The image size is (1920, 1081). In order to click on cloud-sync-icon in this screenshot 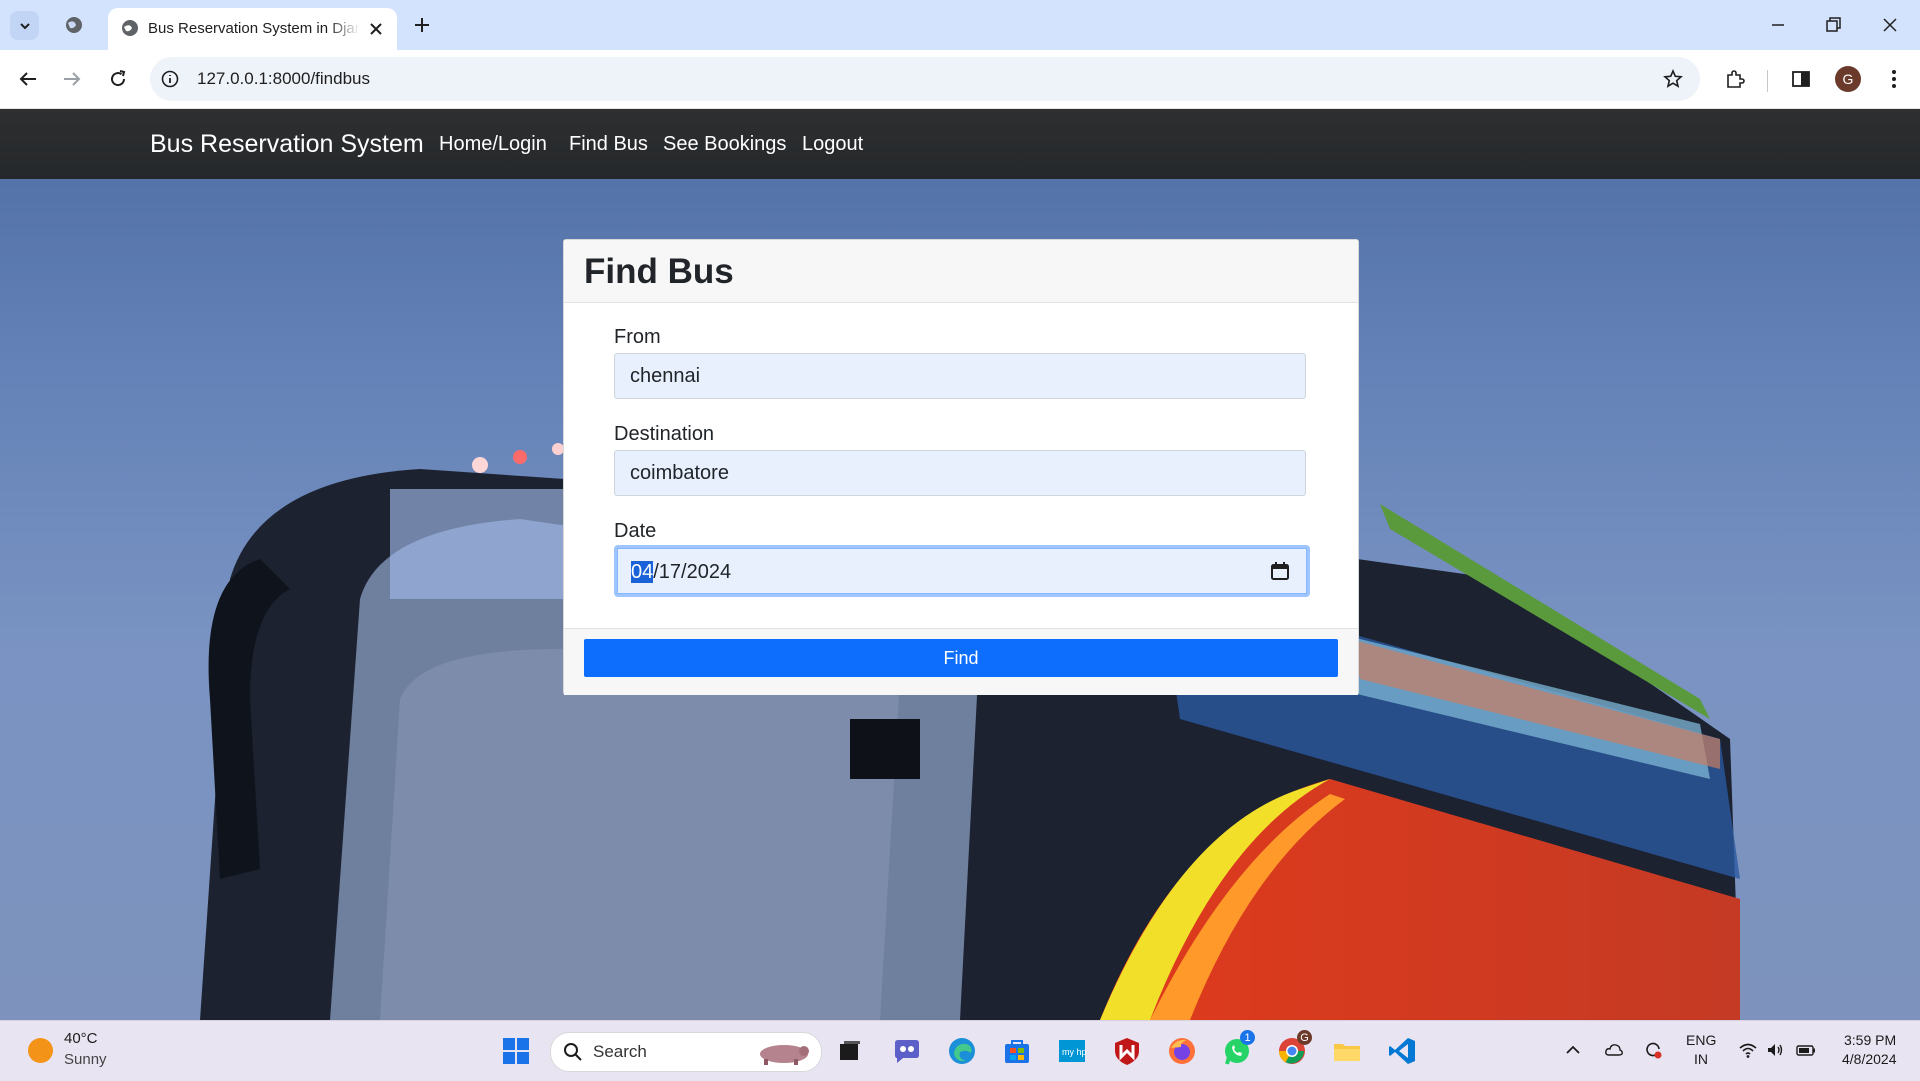, I will do `click(1614, 1050)`.